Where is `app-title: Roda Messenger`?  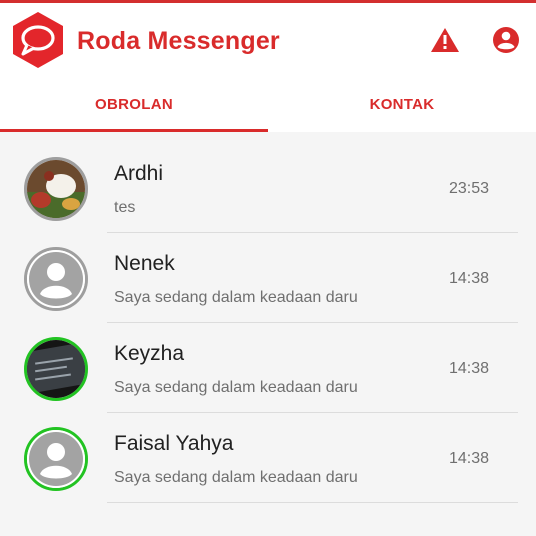 app-title: Roda Messenger is located at coordinates (178, 41).